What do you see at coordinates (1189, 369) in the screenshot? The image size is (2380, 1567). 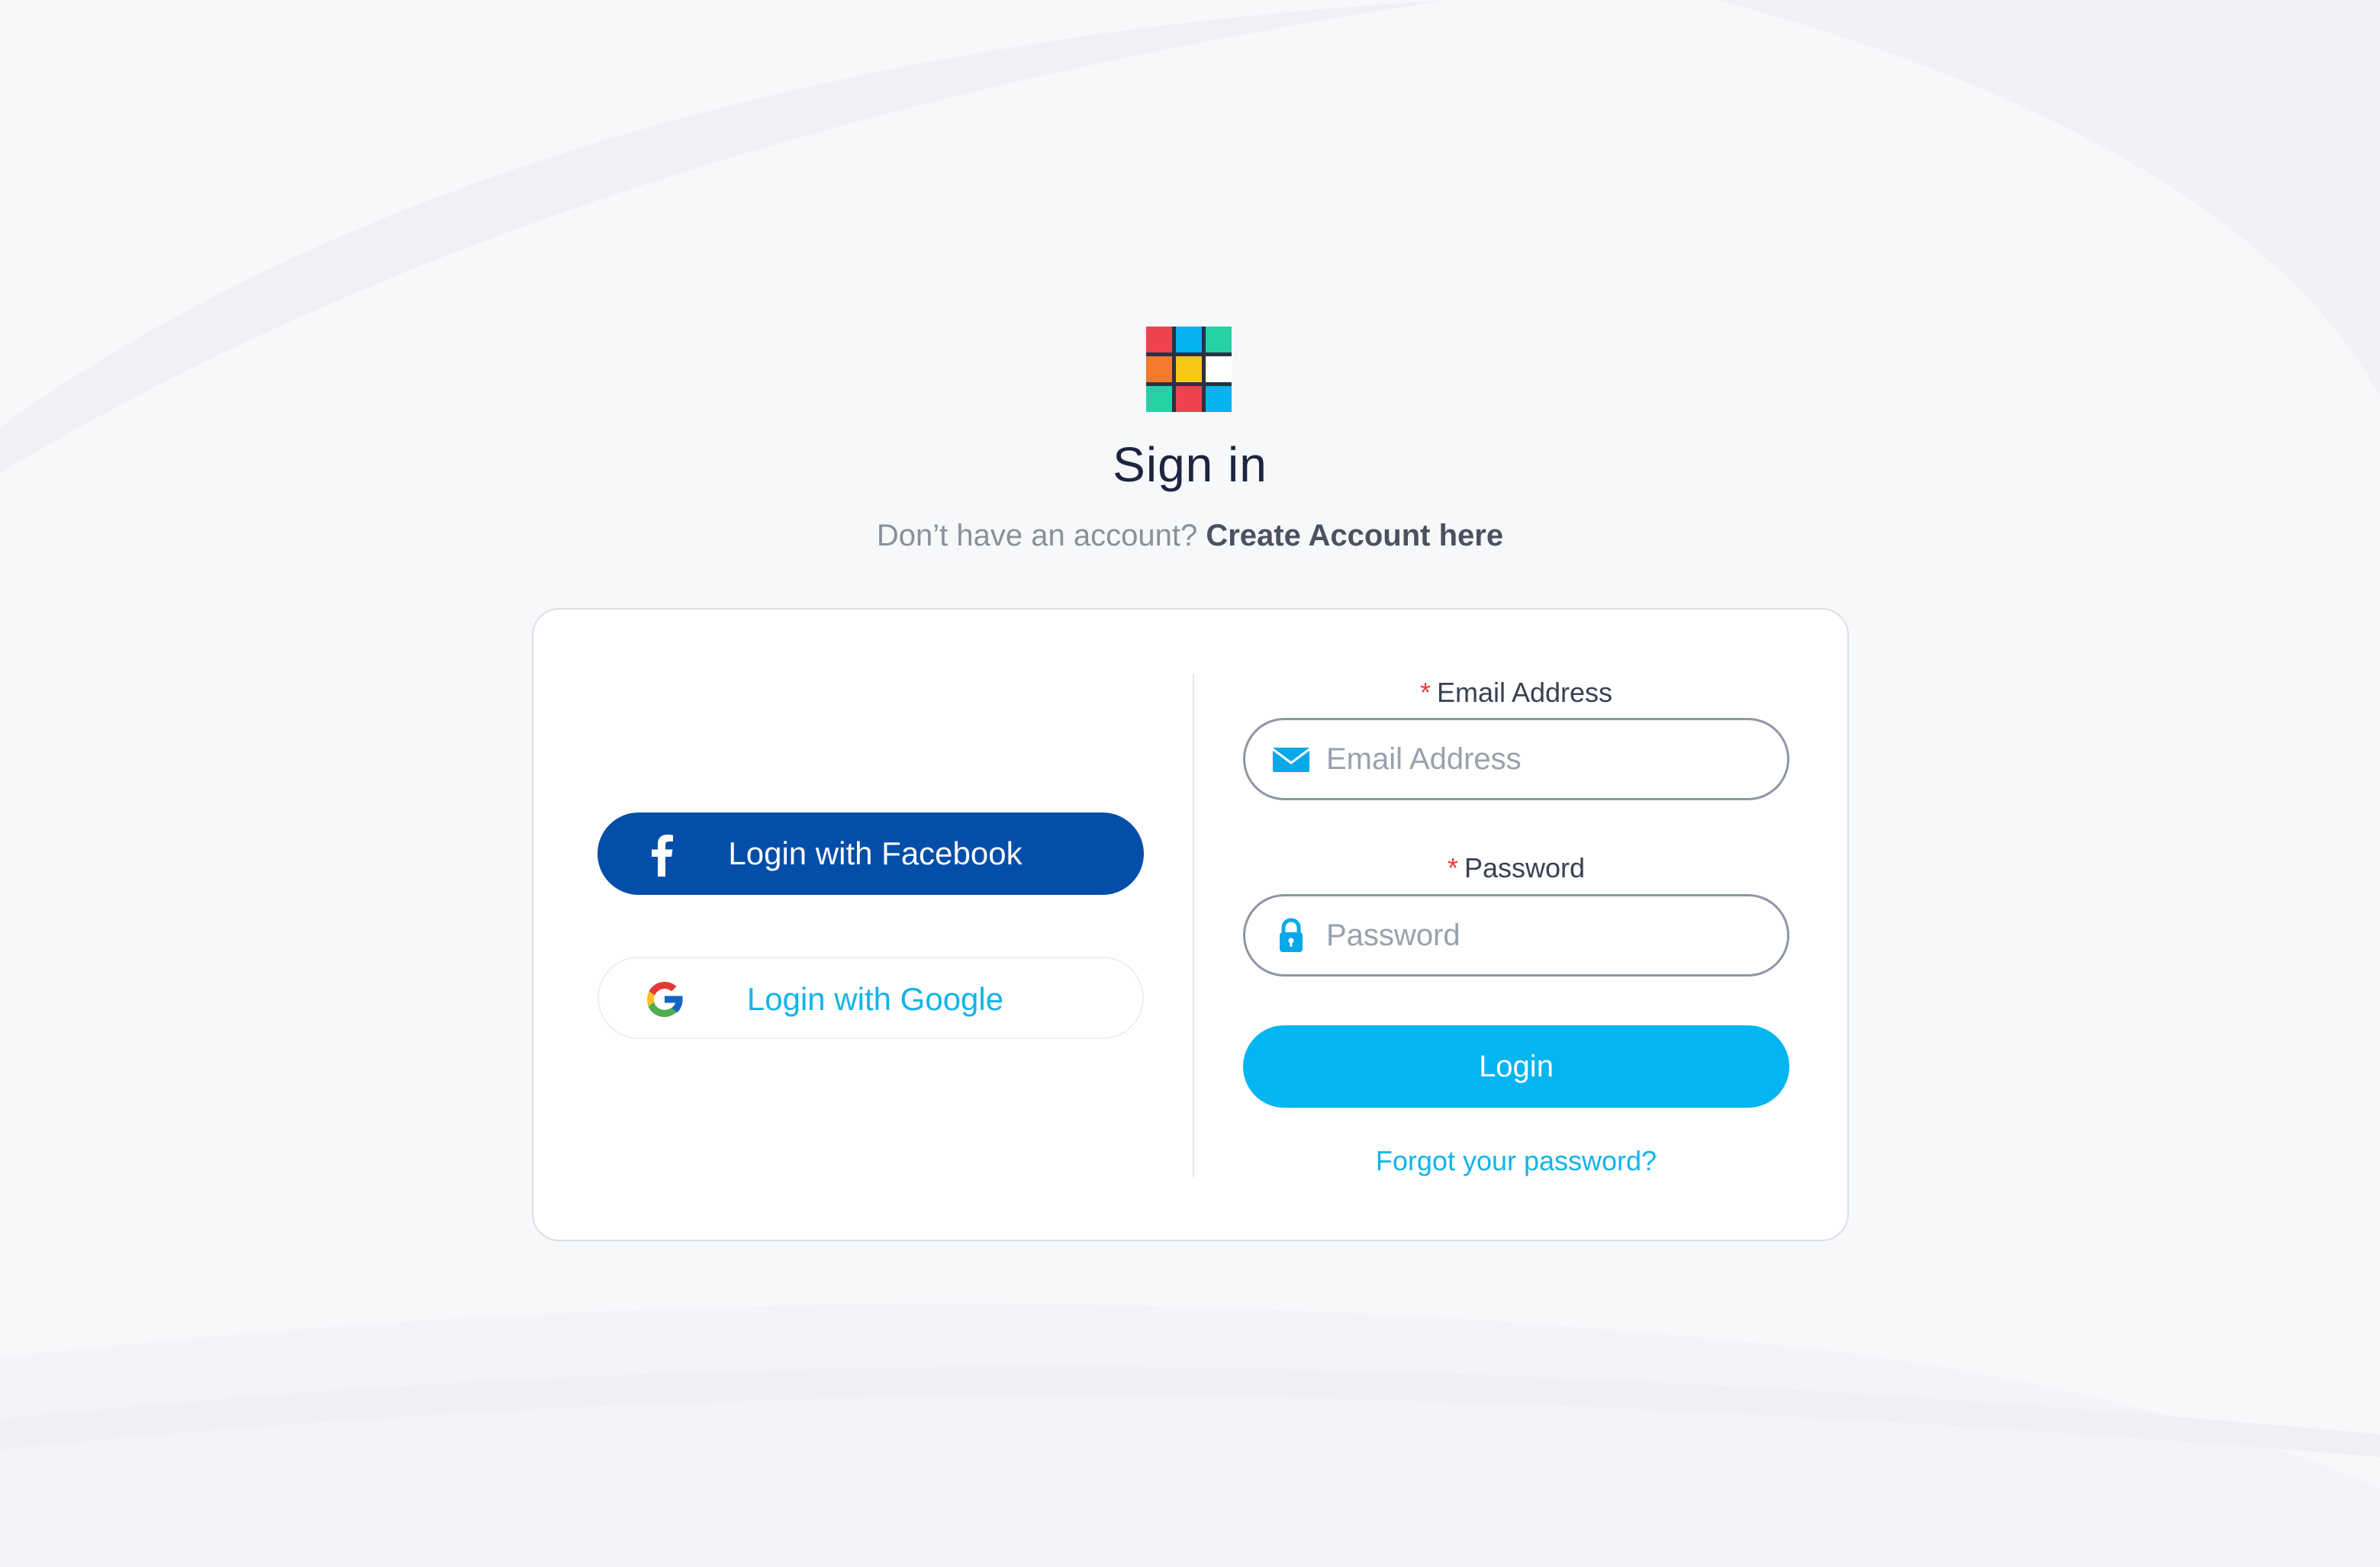 I see `grid-logo-icon` at bounding box center [1189, 369].